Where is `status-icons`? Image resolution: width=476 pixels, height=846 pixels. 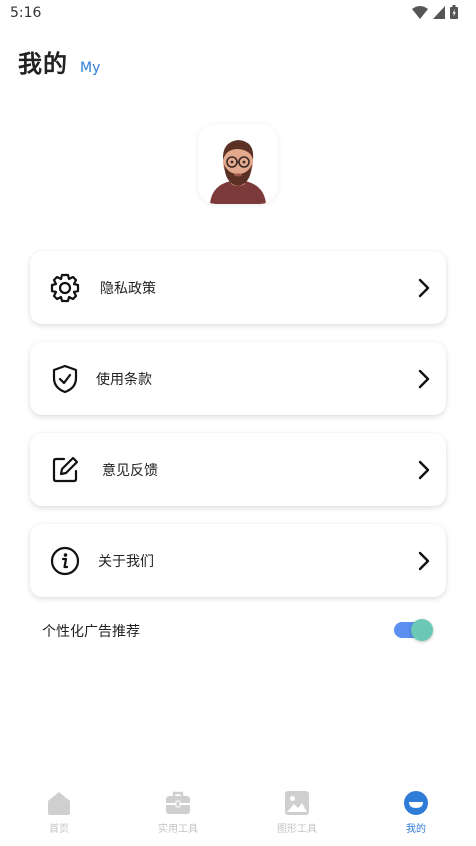
status-icons is located at coordinates (435, 12).